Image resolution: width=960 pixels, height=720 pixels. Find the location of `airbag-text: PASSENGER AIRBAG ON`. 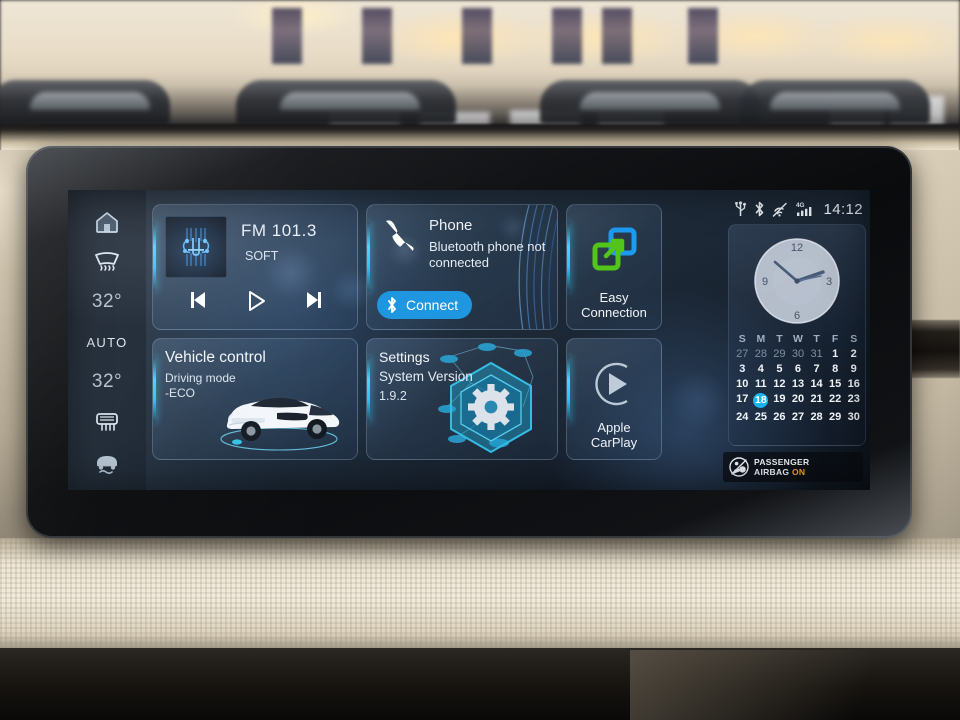

airbag-text: PASSENGER AIRBAG ON is located at coordinates (781, 467).